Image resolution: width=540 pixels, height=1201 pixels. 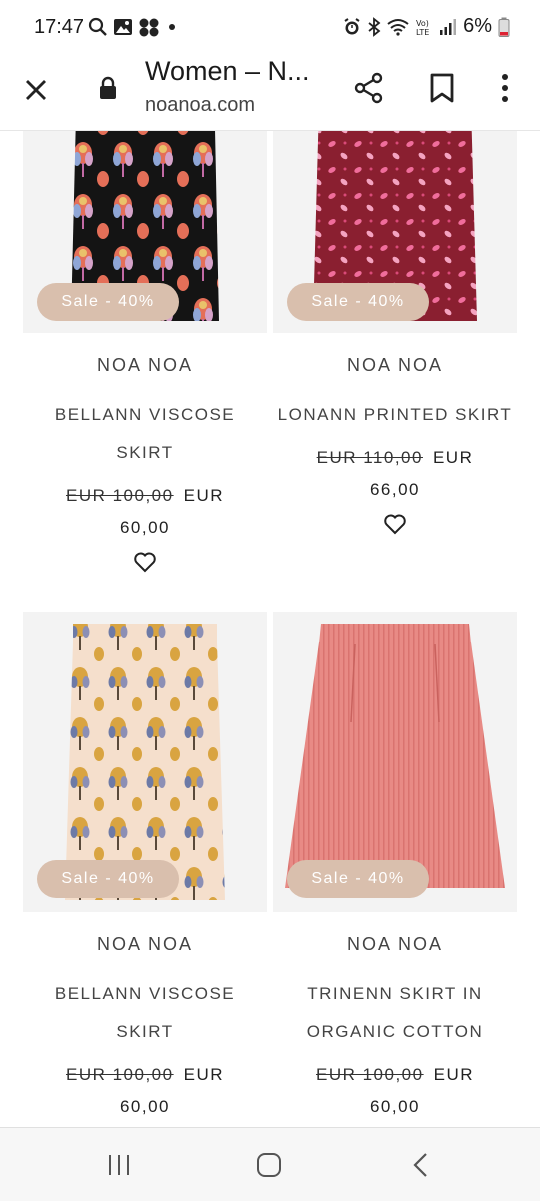 What do you see at coordinates (108, 88) in the screenshot?
I see `lock-icon` at bounding box center [108, 88].